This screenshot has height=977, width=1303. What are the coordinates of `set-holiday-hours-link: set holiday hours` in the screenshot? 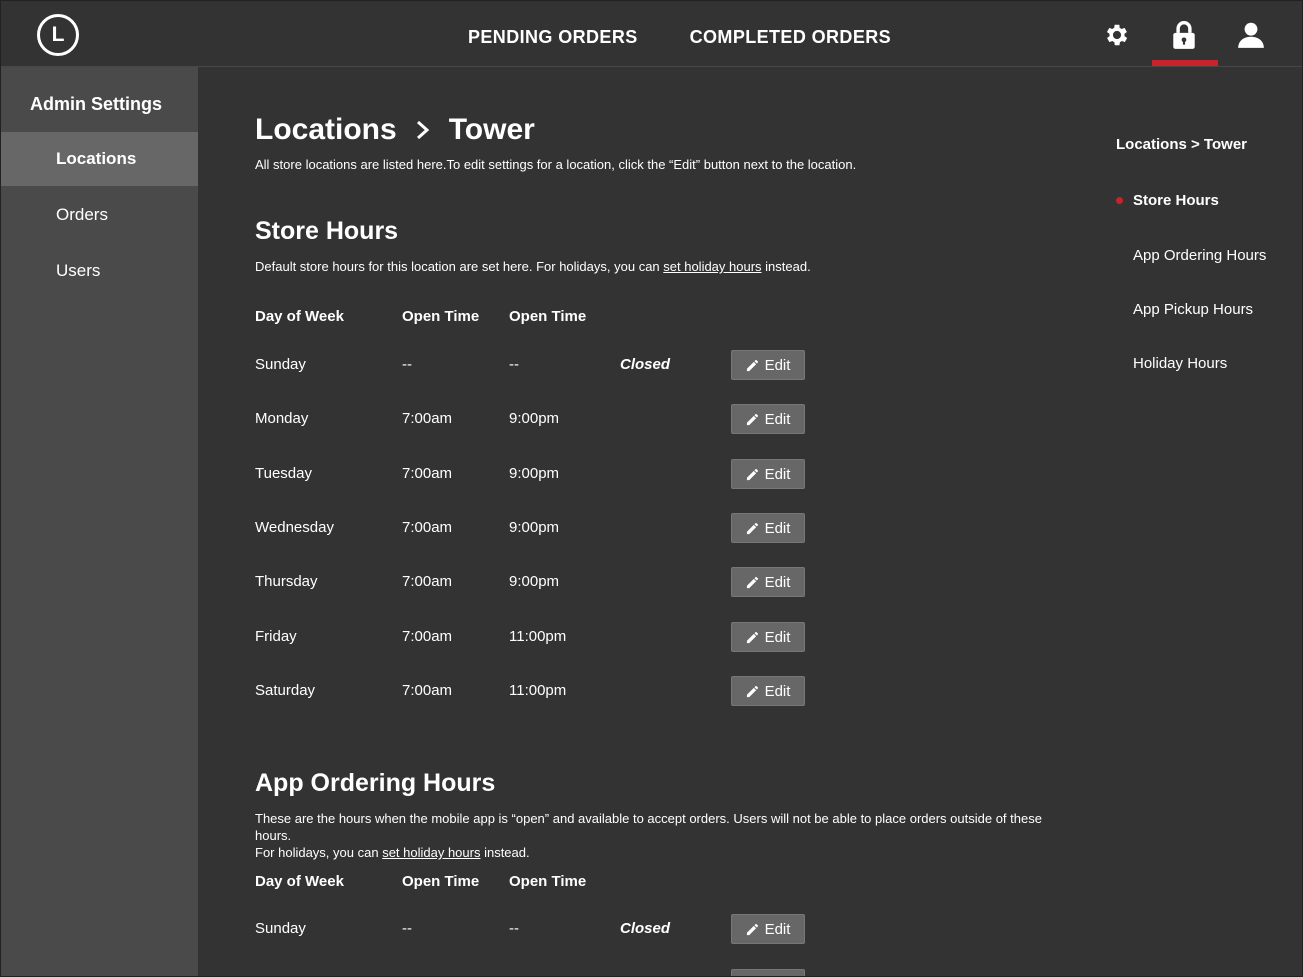 It's located at (712, 266).